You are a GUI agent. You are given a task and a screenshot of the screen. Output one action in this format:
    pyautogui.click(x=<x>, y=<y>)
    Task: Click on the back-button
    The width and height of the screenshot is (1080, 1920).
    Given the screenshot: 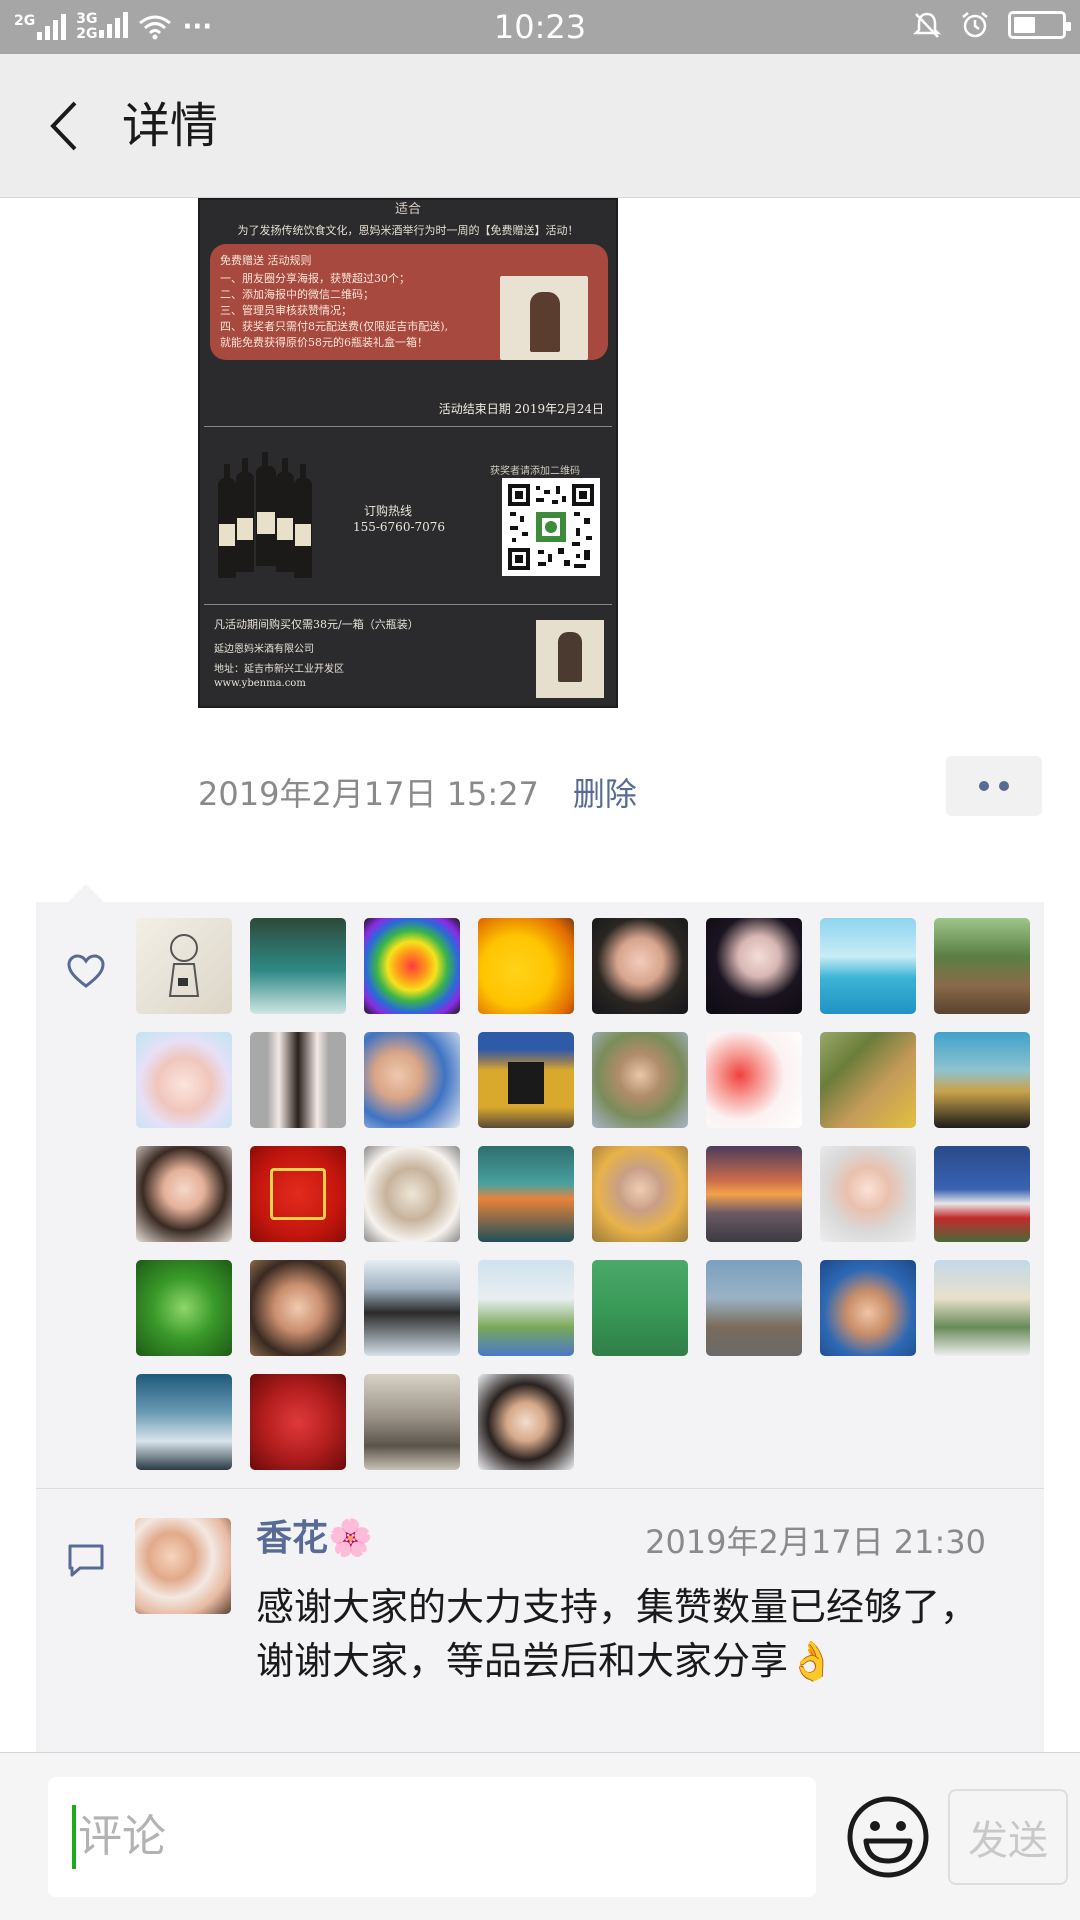 What is the action you would take?
    pyautogui.click(x=64, y=126)
    